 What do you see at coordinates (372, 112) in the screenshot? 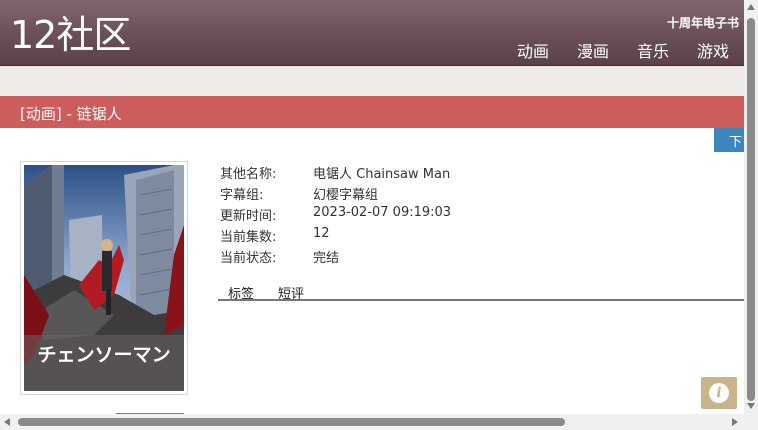
I see `title-bar: [动画] - 链锯人` at bounding box center [372, 112].